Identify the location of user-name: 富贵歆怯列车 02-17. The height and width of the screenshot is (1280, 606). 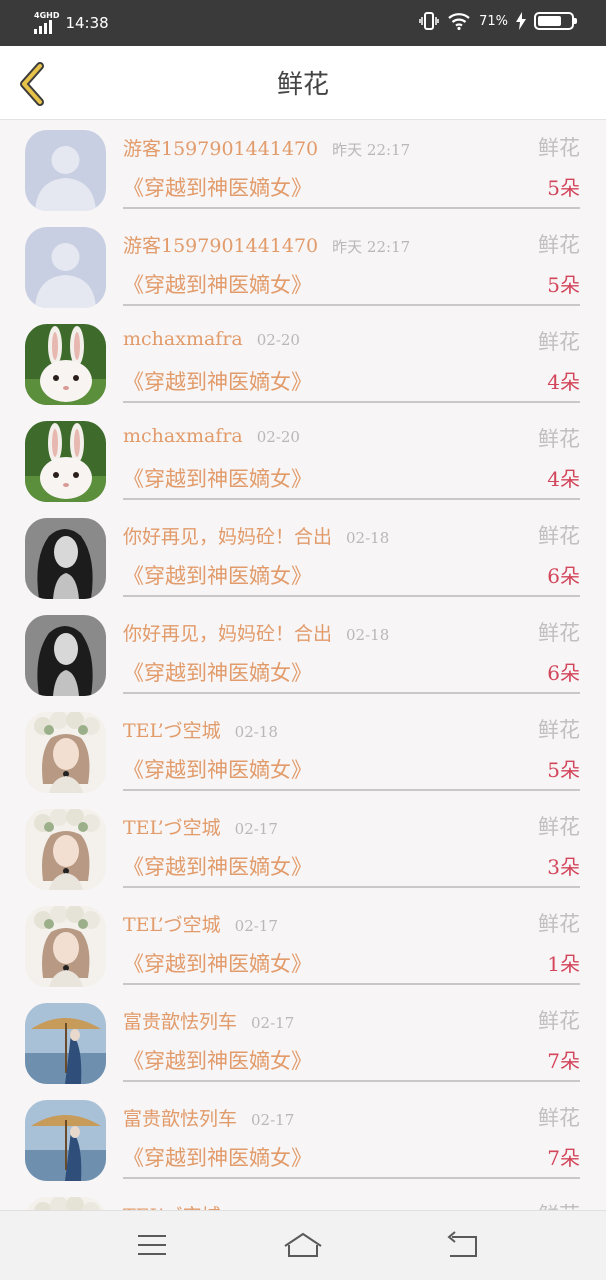
(208, 1117).